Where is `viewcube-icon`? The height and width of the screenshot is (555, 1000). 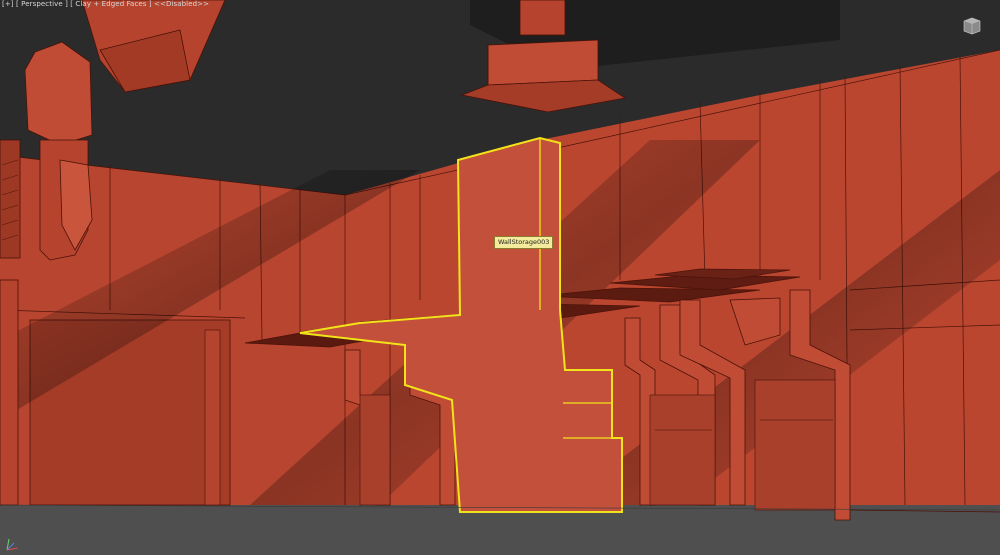
viewcube-icon is located at coordinates (972, 25).